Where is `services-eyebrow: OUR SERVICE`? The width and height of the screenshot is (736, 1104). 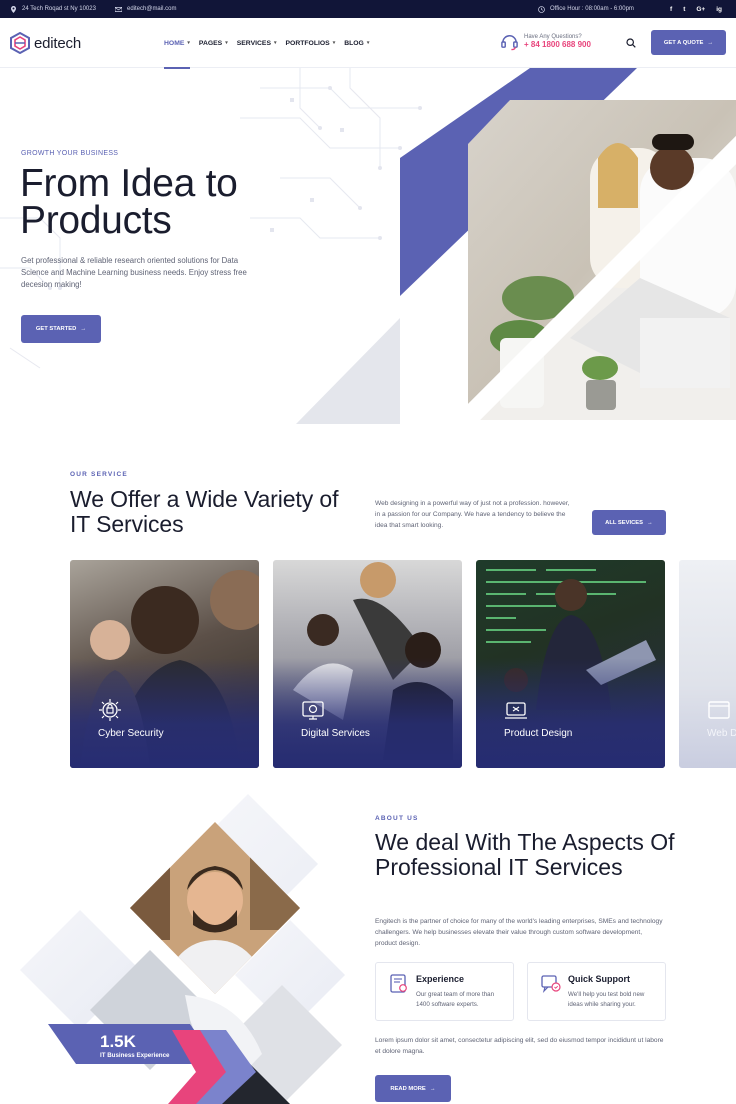 services-eyebrow: OUR SERVICE is located at coordinates (99, 474).